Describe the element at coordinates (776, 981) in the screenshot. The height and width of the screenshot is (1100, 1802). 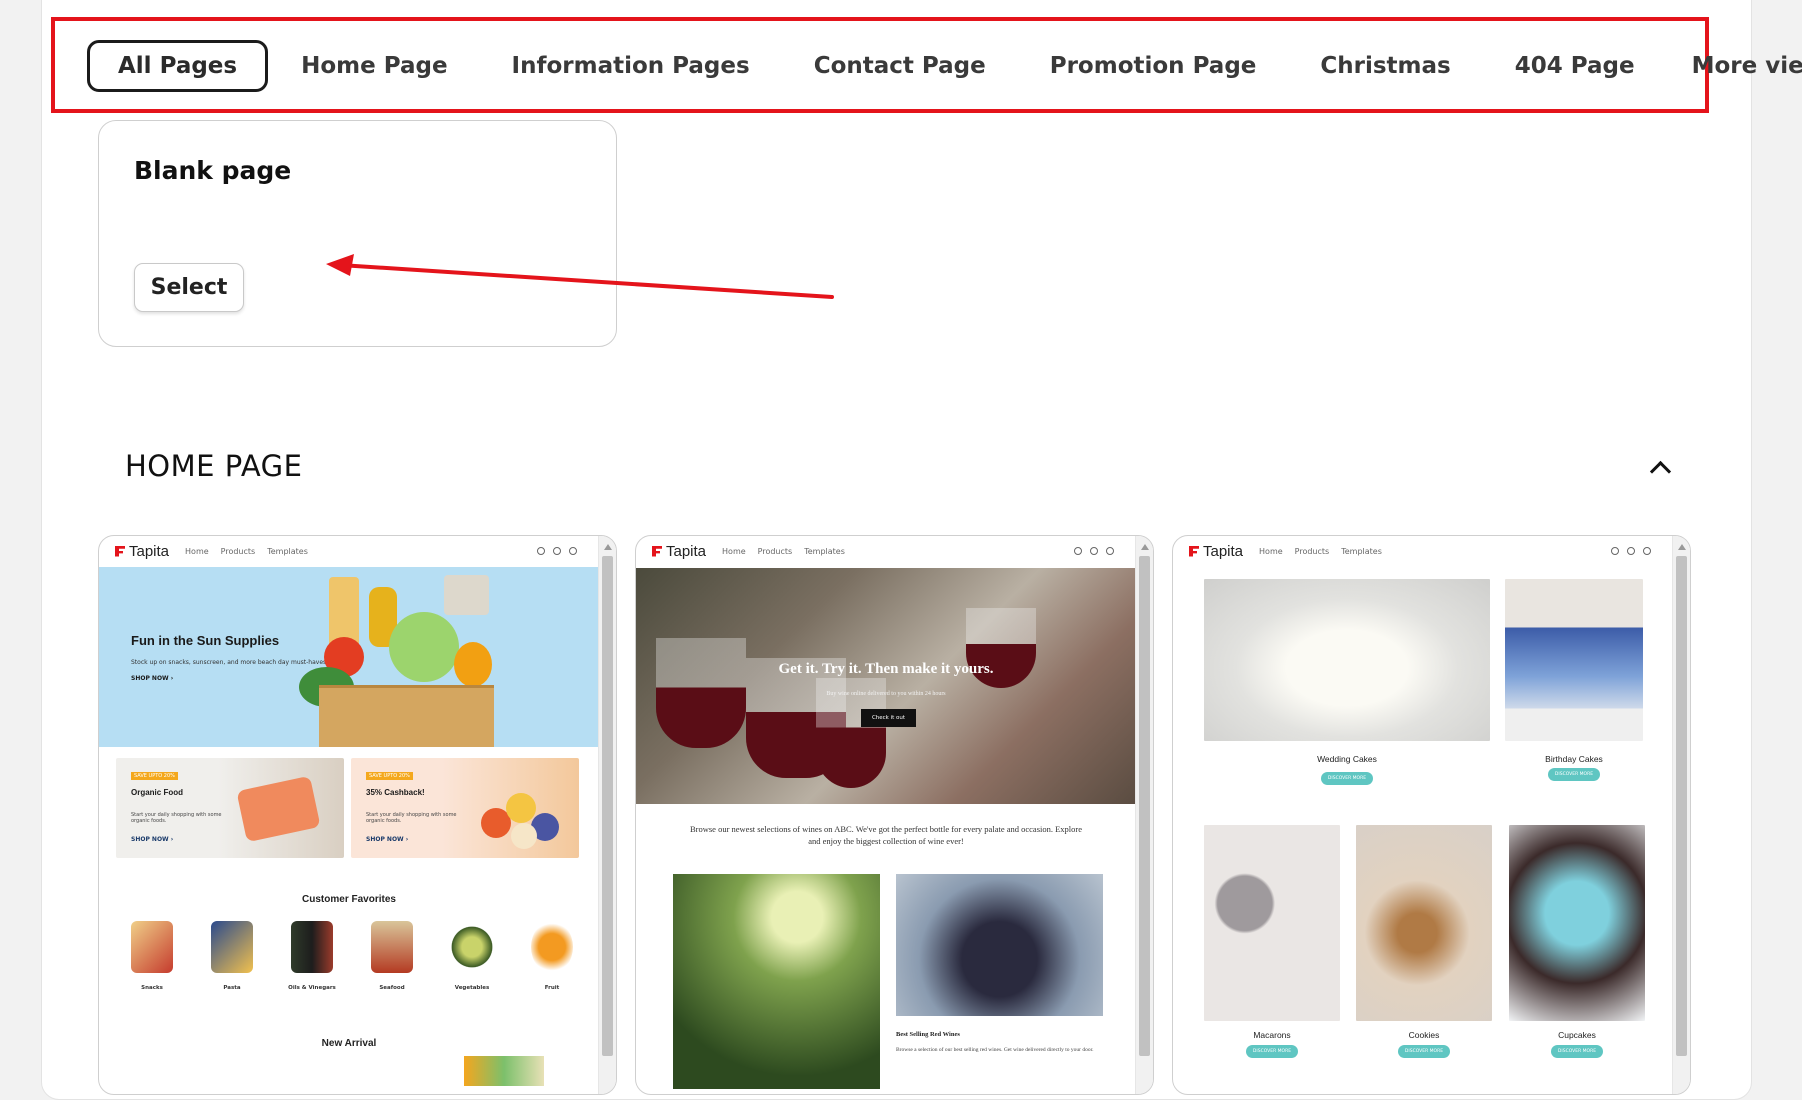
I see `grape-vine-image` at that location.